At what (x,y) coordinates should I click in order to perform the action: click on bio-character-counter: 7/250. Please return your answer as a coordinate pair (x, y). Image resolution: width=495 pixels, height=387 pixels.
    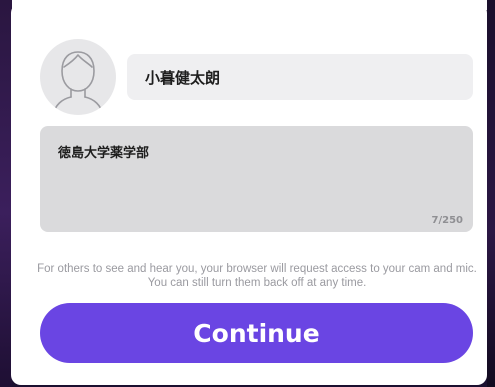
    Looking at the image, I should click on (447, 220).